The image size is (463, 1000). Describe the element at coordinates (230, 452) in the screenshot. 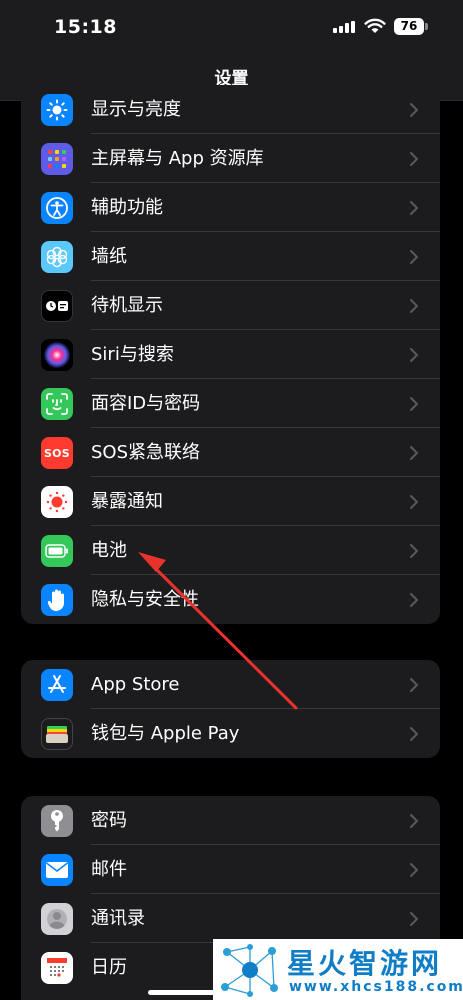

I see `settings-row-sos: SOS SOS紧急联络` at that location.